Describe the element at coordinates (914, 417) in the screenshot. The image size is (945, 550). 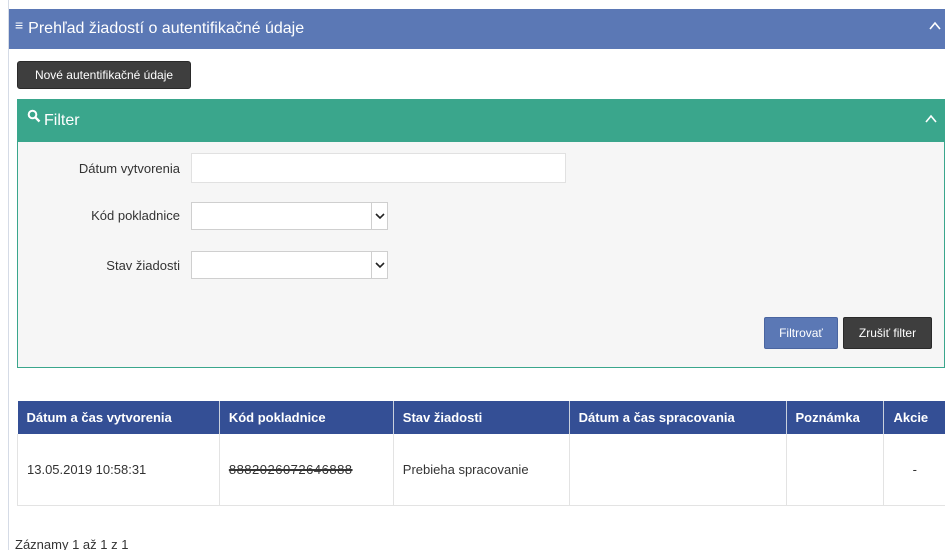
I see `column-header: Akcie` at that location.